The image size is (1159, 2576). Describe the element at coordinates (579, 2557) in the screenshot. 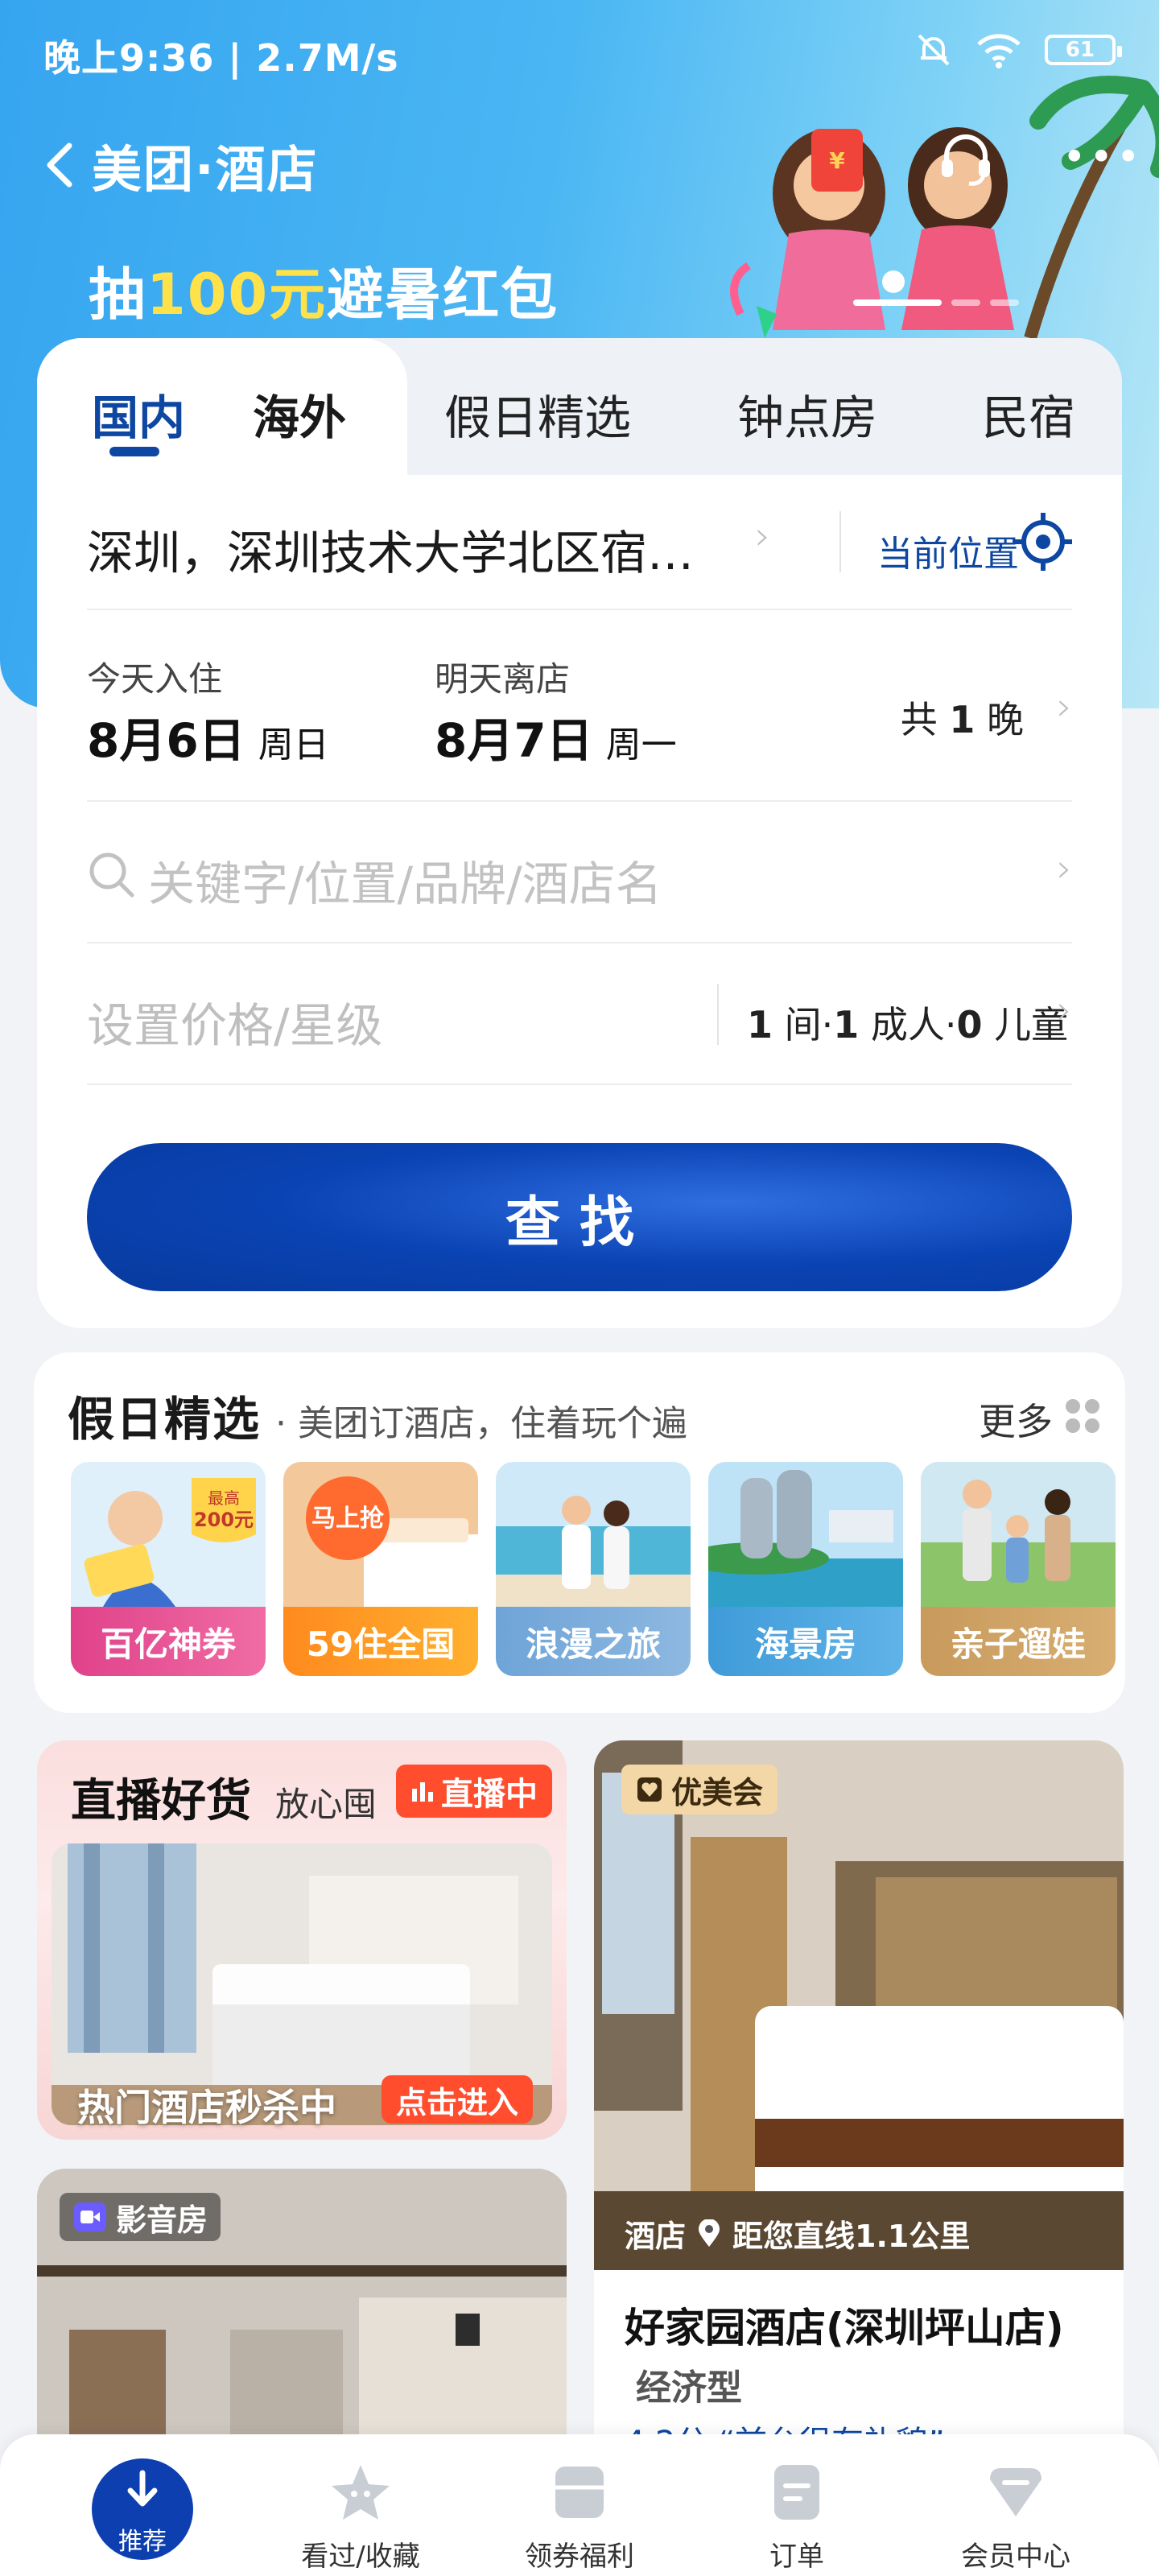

I see `nav-label: 领券福利` at that location.